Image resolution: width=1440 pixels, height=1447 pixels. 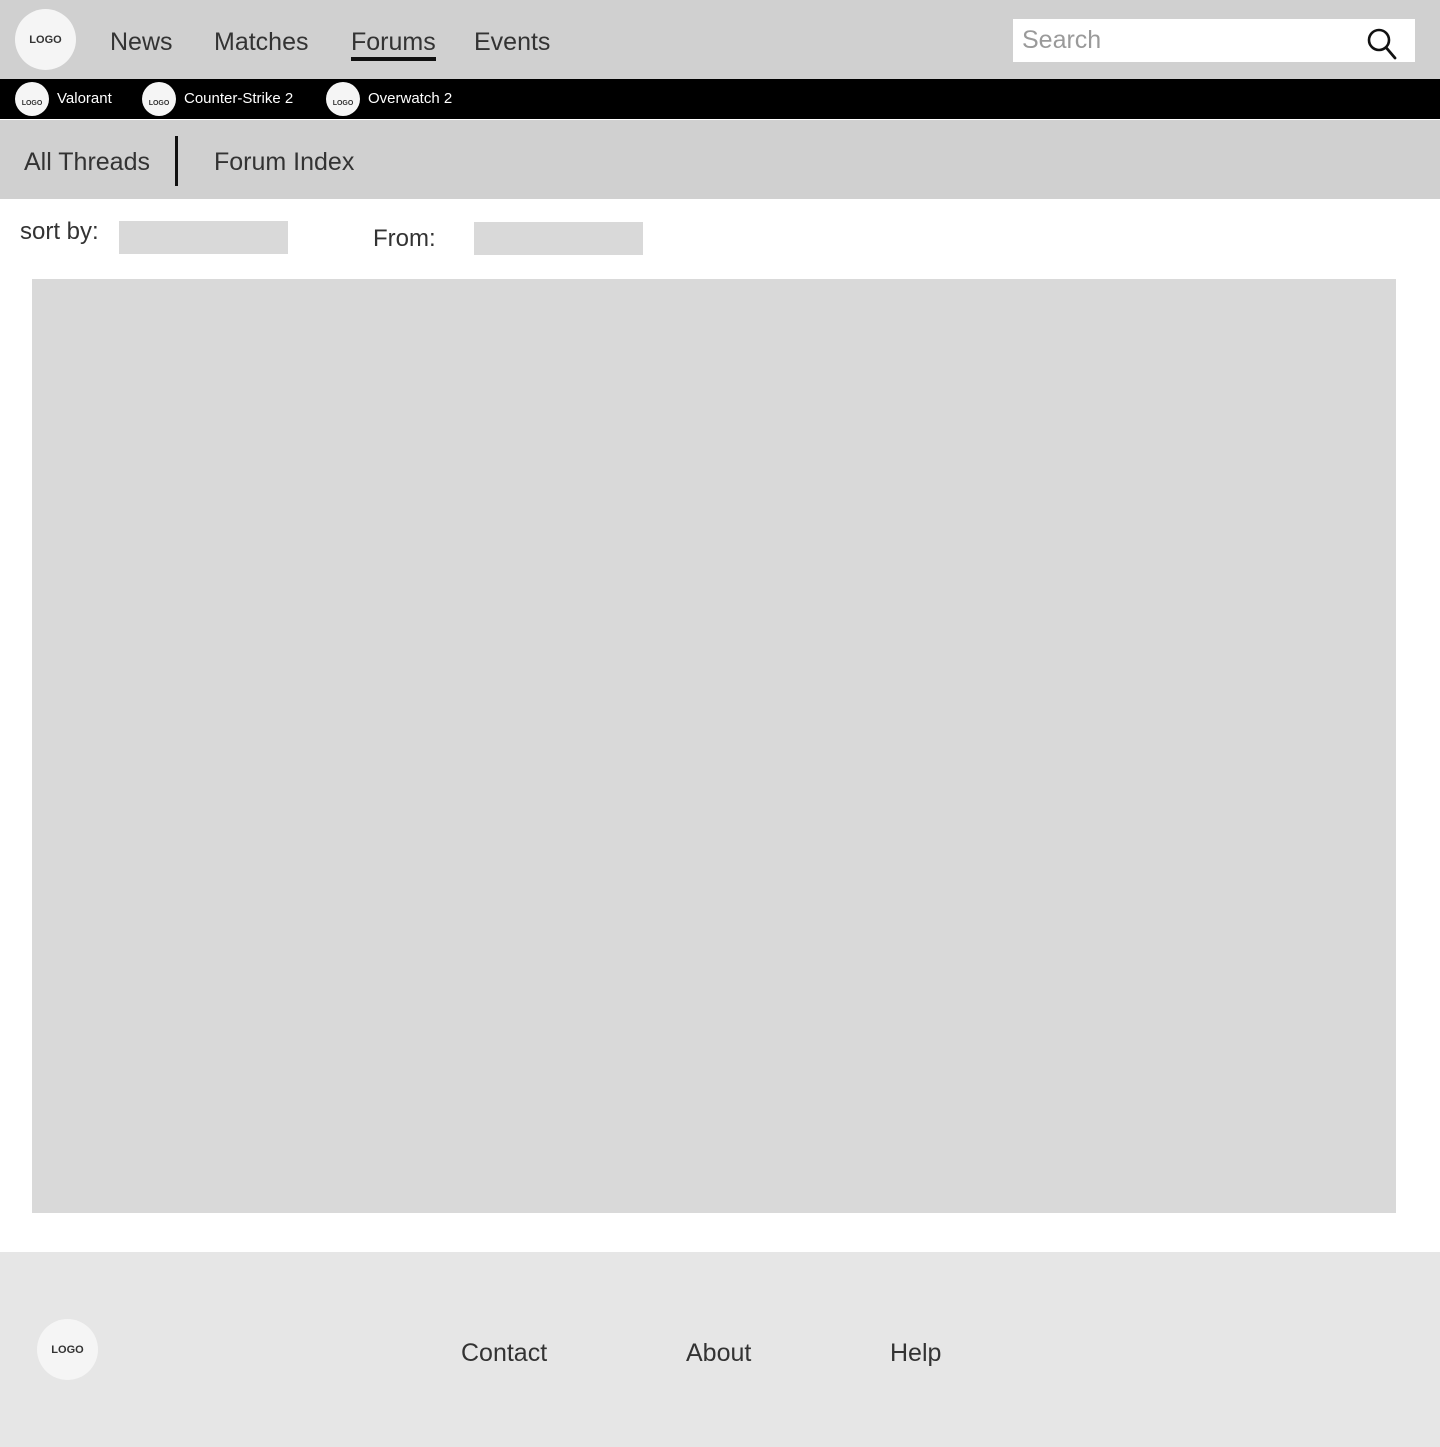 What do you see at coordinates (87, 162) in the screenshot?
I see `tab-all-threads: All Threads` at bounding box center [87, 162].